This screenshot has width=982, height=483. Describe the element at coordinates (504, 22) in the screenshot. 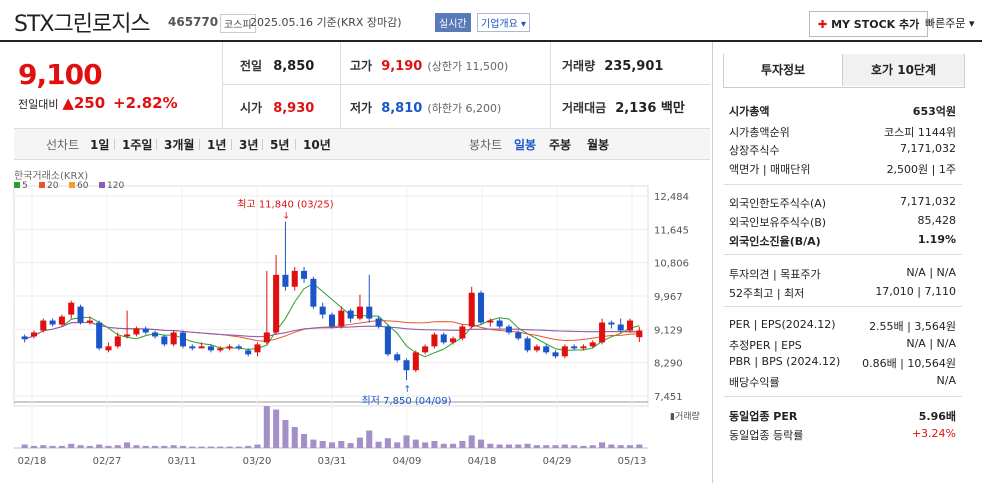

I see `company-info-button: 기업개요 ▾` at that location.